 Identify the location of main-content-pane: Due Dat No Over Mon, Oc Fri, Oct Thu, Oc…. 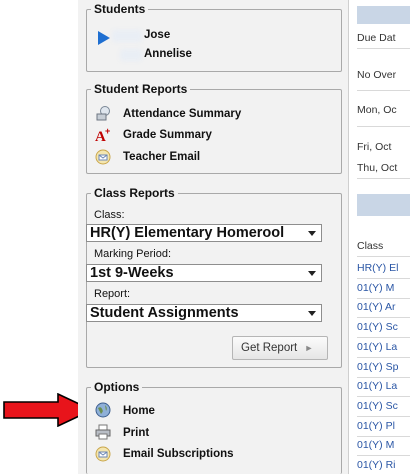
(379, 237).